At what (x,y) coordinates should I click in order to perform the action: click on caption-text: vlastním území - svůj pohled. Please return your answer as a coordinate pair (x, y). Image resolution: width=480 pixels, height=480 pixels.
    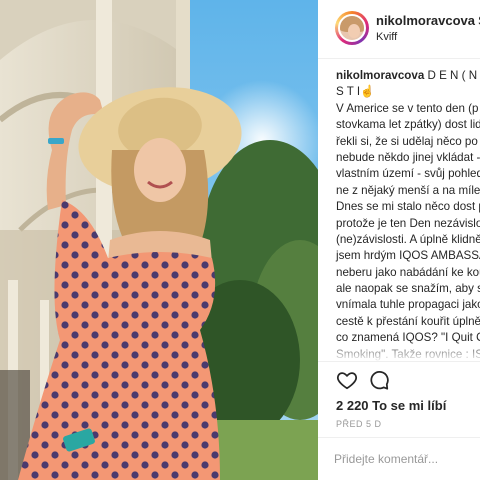
    Looking at the image, I should click on (408, 174).